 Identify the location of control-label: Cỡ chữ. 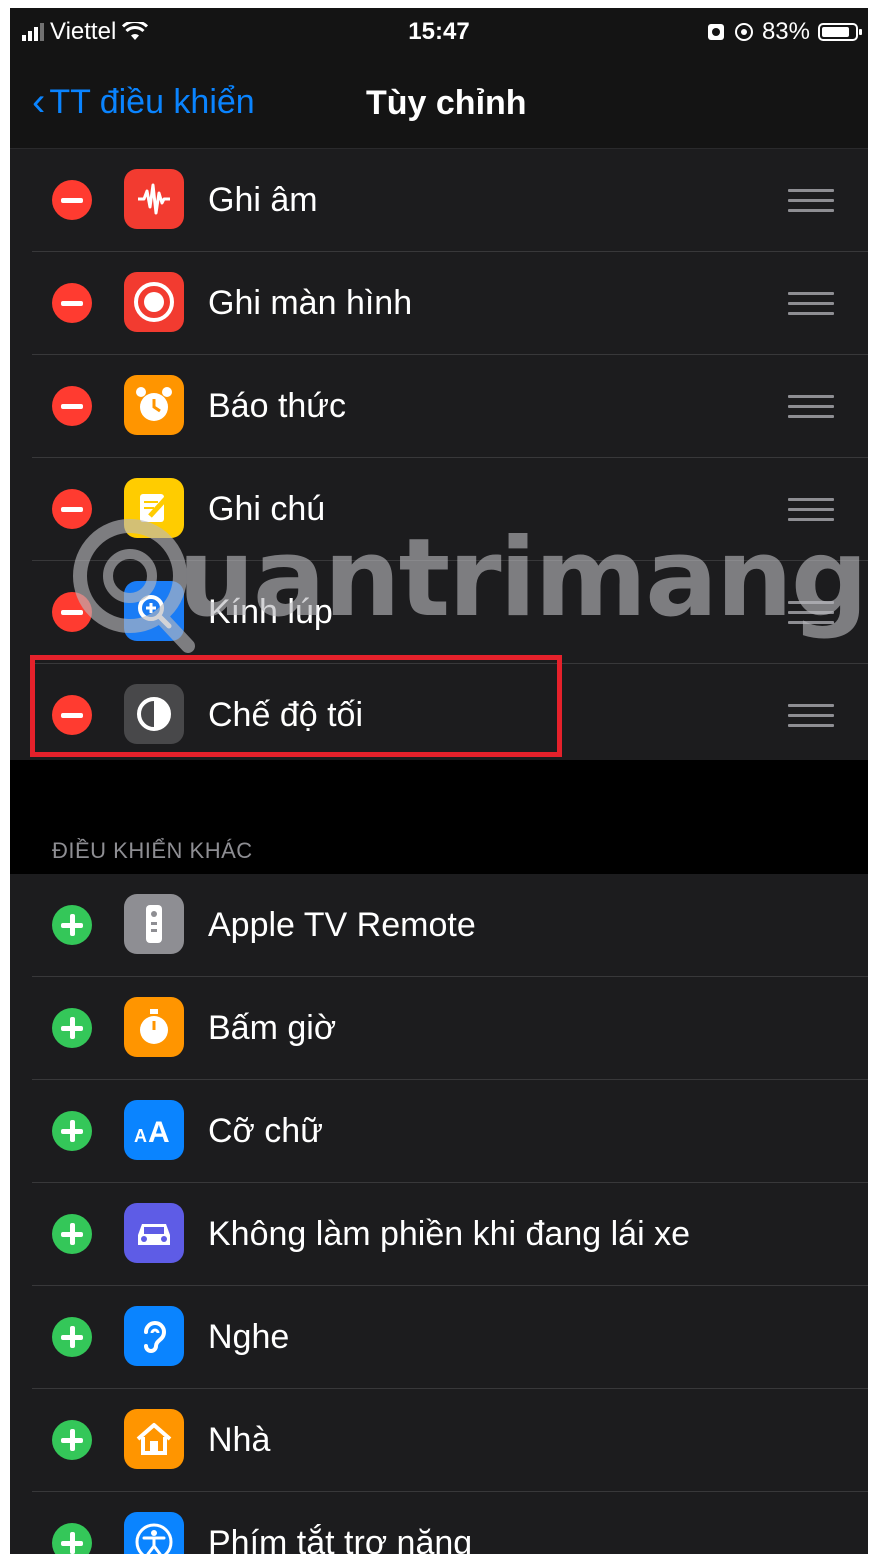
(265, 1131).